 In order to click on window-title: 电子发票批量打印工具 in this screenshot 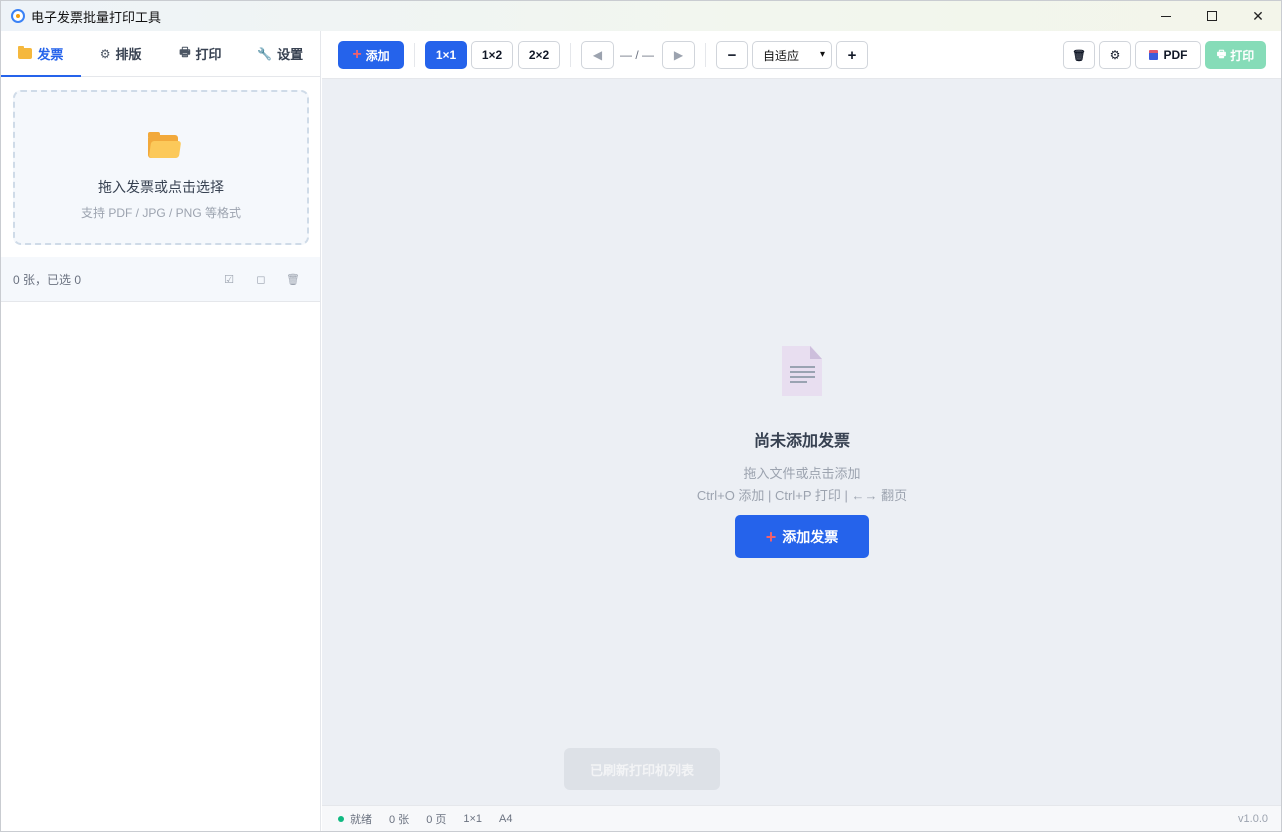, I will do `click(96, 17)`.